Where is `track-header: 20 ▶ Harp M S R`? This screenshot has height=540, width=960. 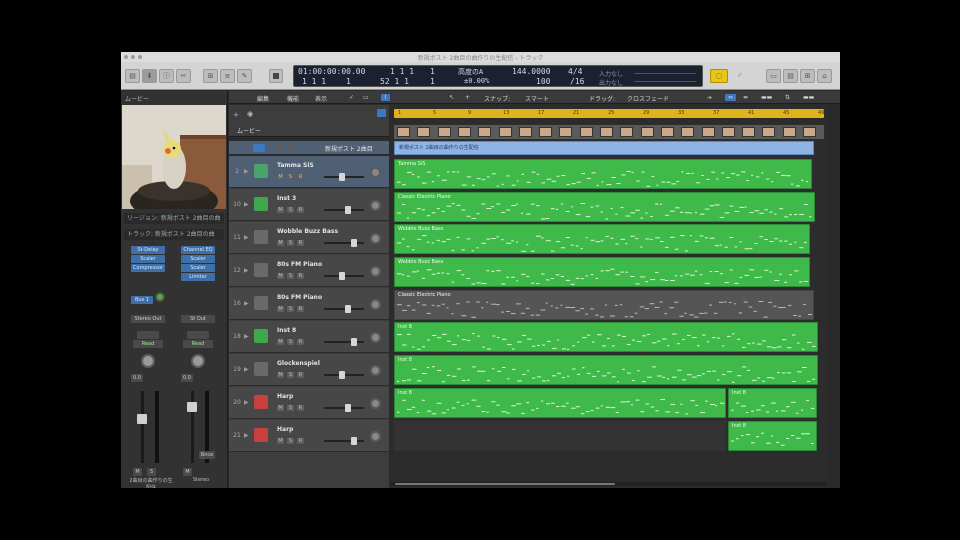
track-header: 20 ▶ Harp M S R is located at coordinates (309, 403).